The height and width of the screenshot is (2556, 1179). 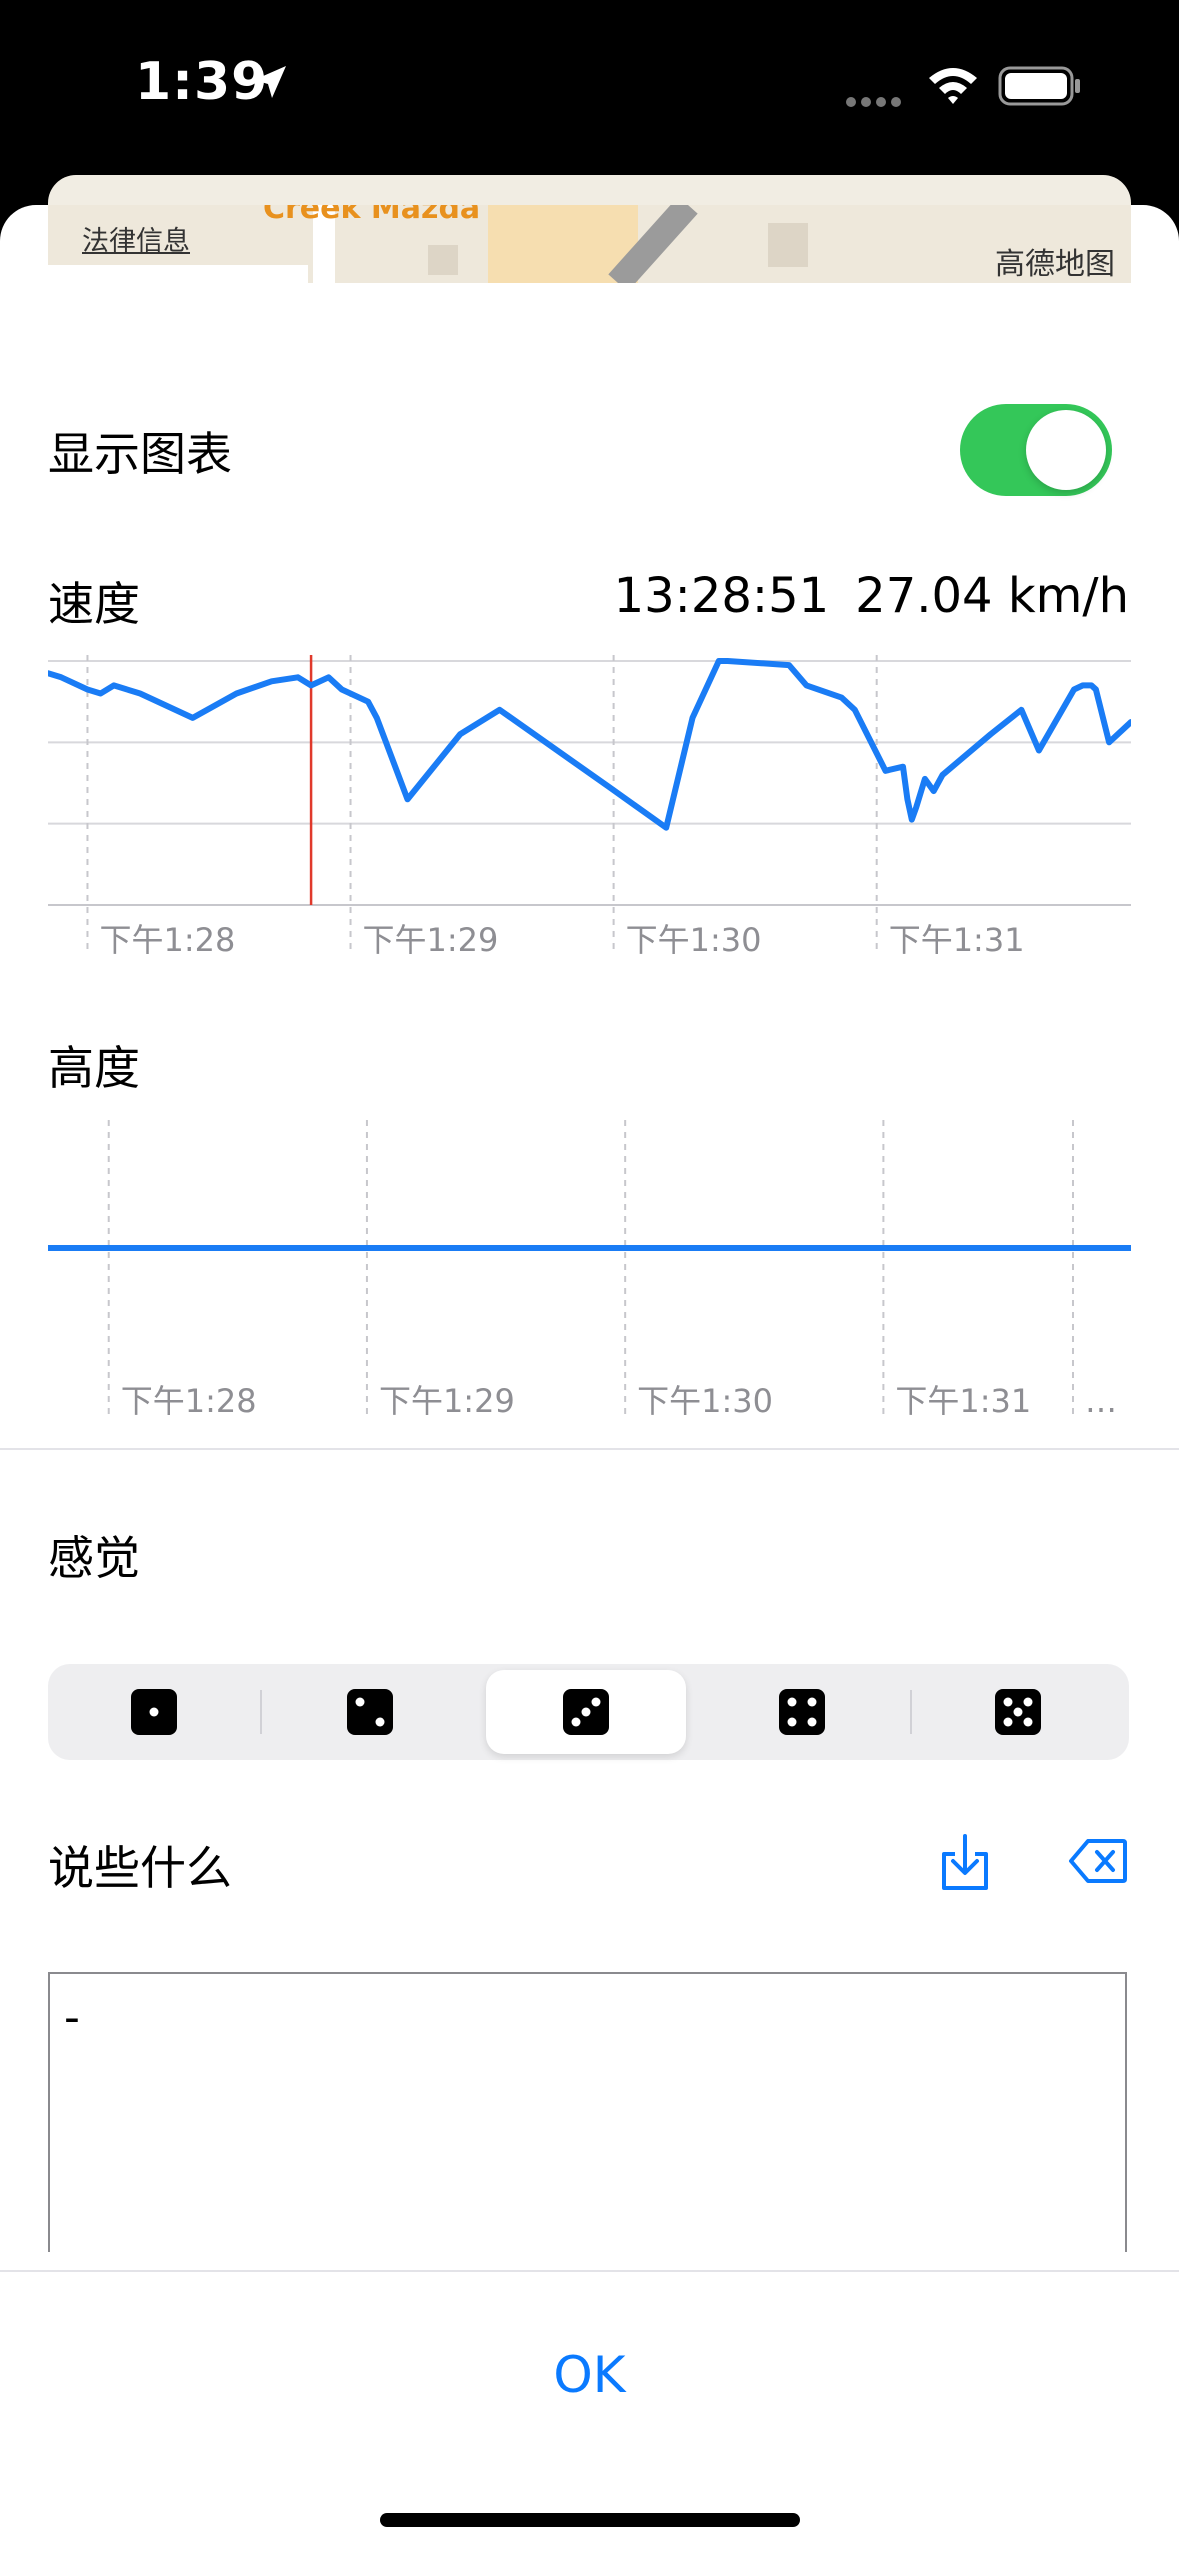 I want to click on speed-x-tick-label: 下午1:31, so click(x=957, y=940).